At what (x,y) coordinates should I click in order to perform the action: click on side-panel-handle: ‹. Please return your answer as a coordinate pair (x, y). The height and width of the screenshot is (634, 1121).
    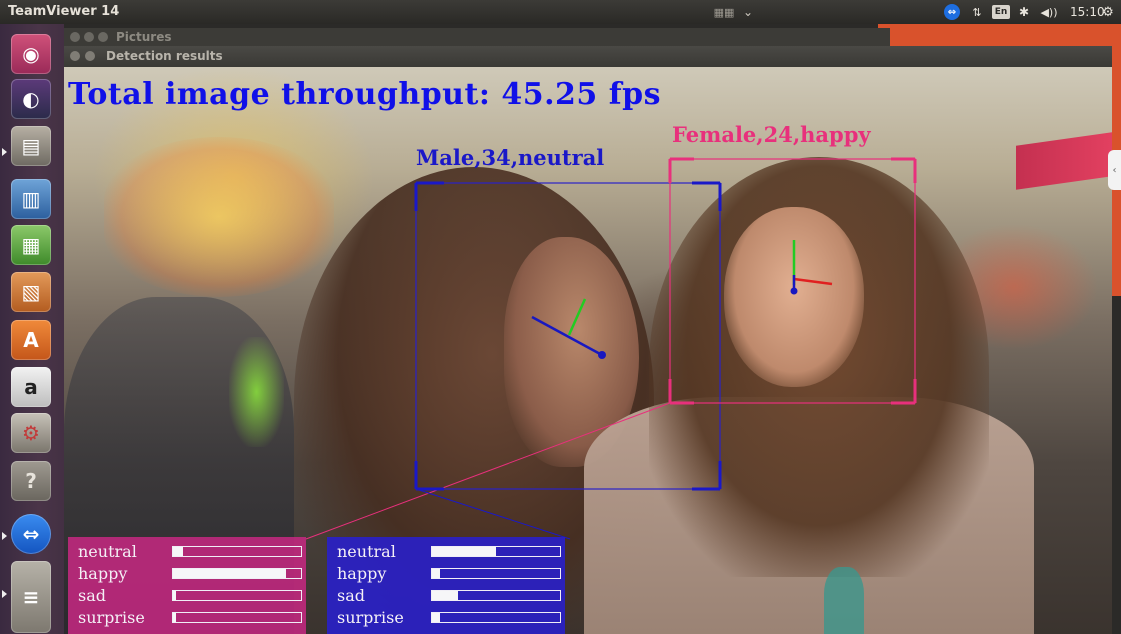
    Looking at the image, I should click on (1114, 170).